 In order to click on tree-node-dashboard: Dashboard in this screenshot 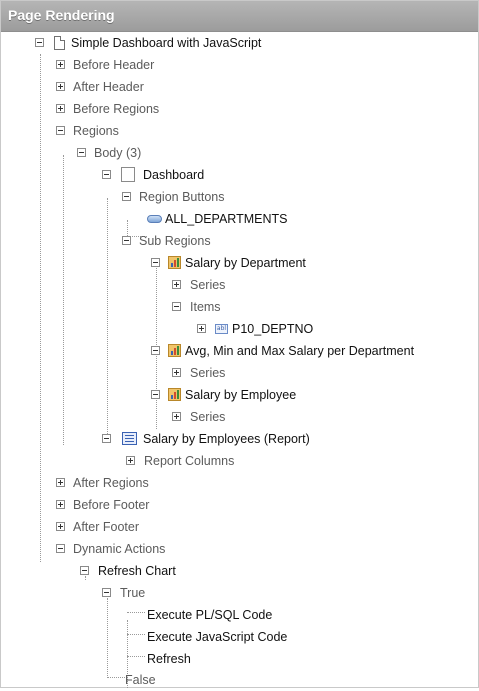, I will do `click(239, 175)`.